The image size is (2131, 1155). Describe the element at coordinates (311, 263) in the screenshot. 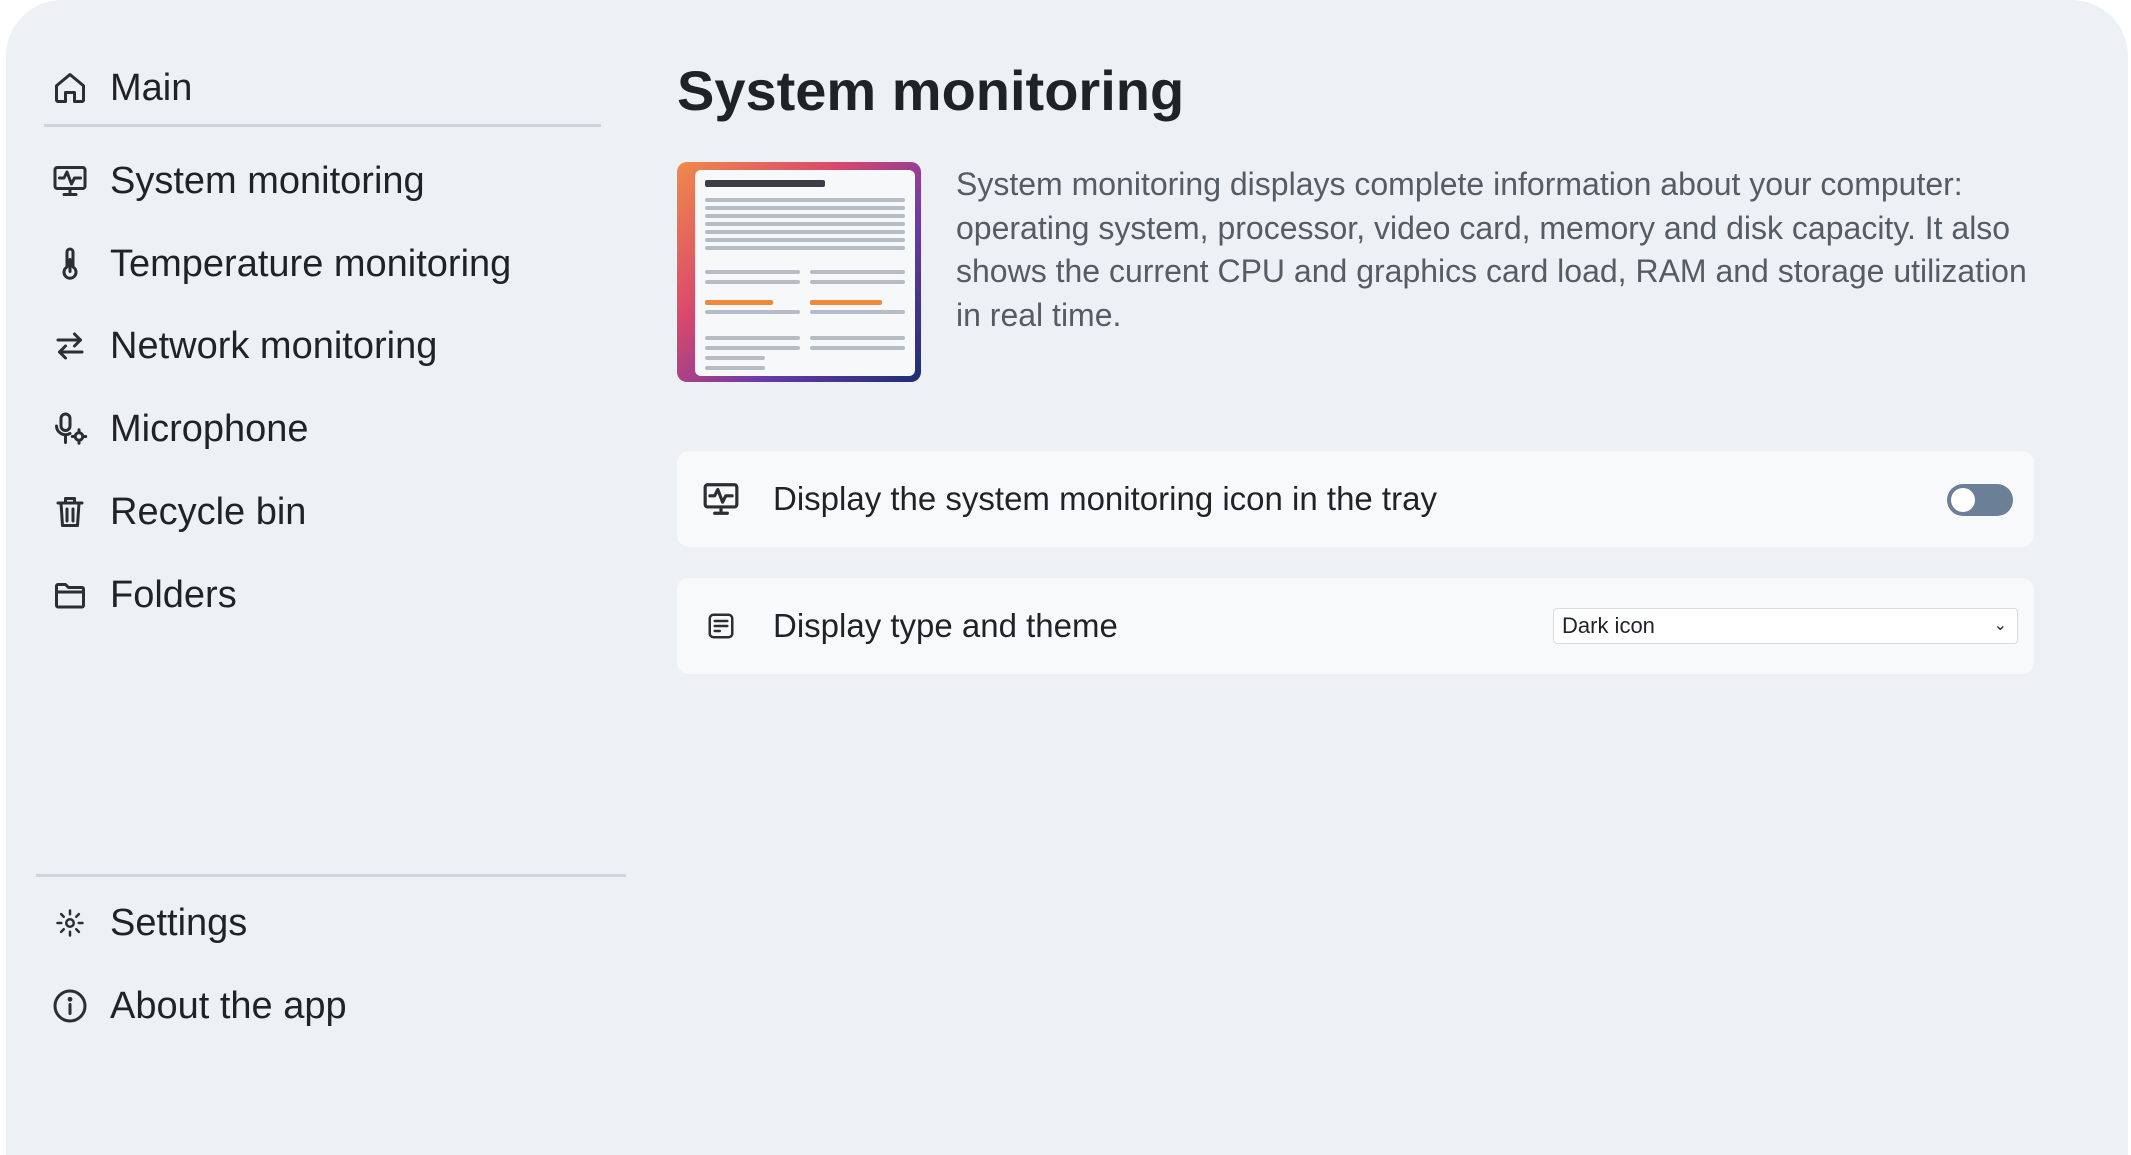

I see `sidebar-item-label: Temperature monitoring` at that location.